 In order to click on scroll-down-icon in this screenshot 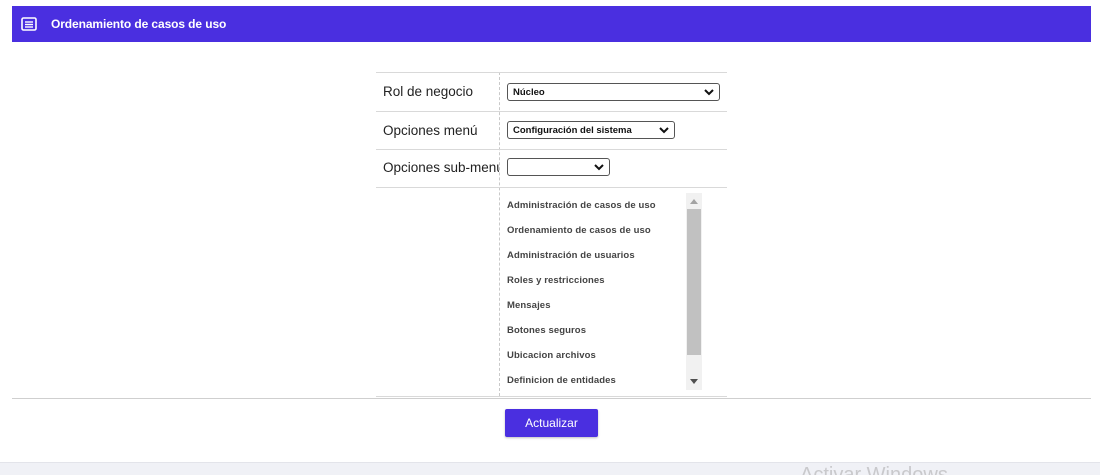, I will do `click(694, 382)`.